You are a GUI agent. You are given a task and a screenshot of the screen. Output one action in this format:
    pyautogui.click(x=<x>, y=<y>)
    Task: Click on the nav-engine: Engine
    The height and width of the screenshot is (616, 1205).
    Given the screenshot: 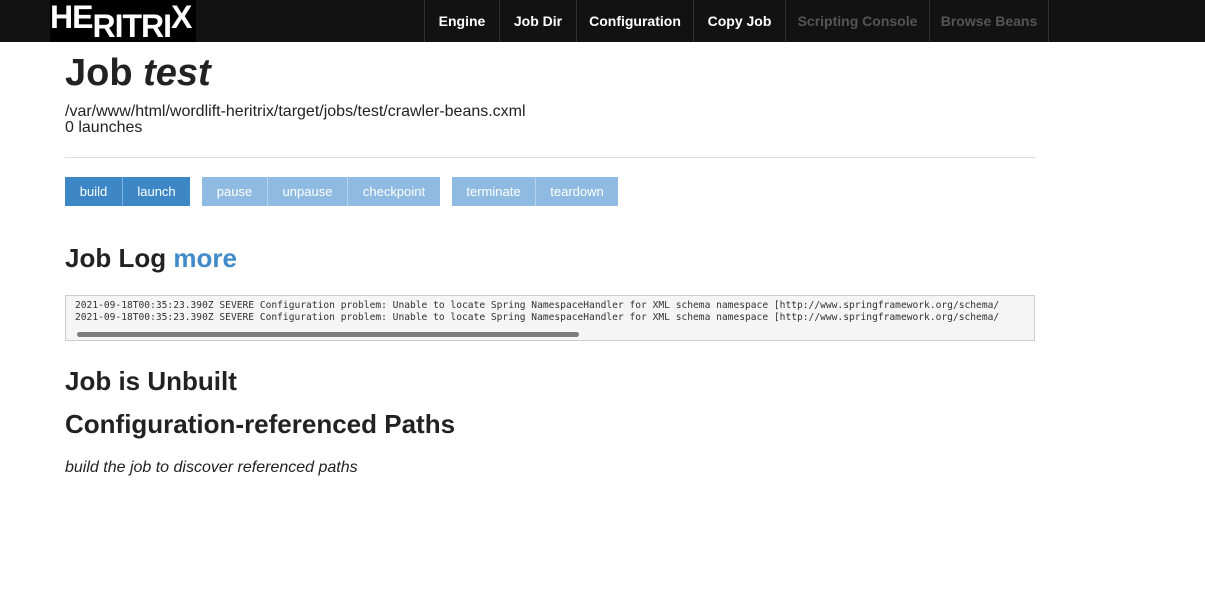 What is the action you would take?
    pyautogui.click(x=461, y=21)
    